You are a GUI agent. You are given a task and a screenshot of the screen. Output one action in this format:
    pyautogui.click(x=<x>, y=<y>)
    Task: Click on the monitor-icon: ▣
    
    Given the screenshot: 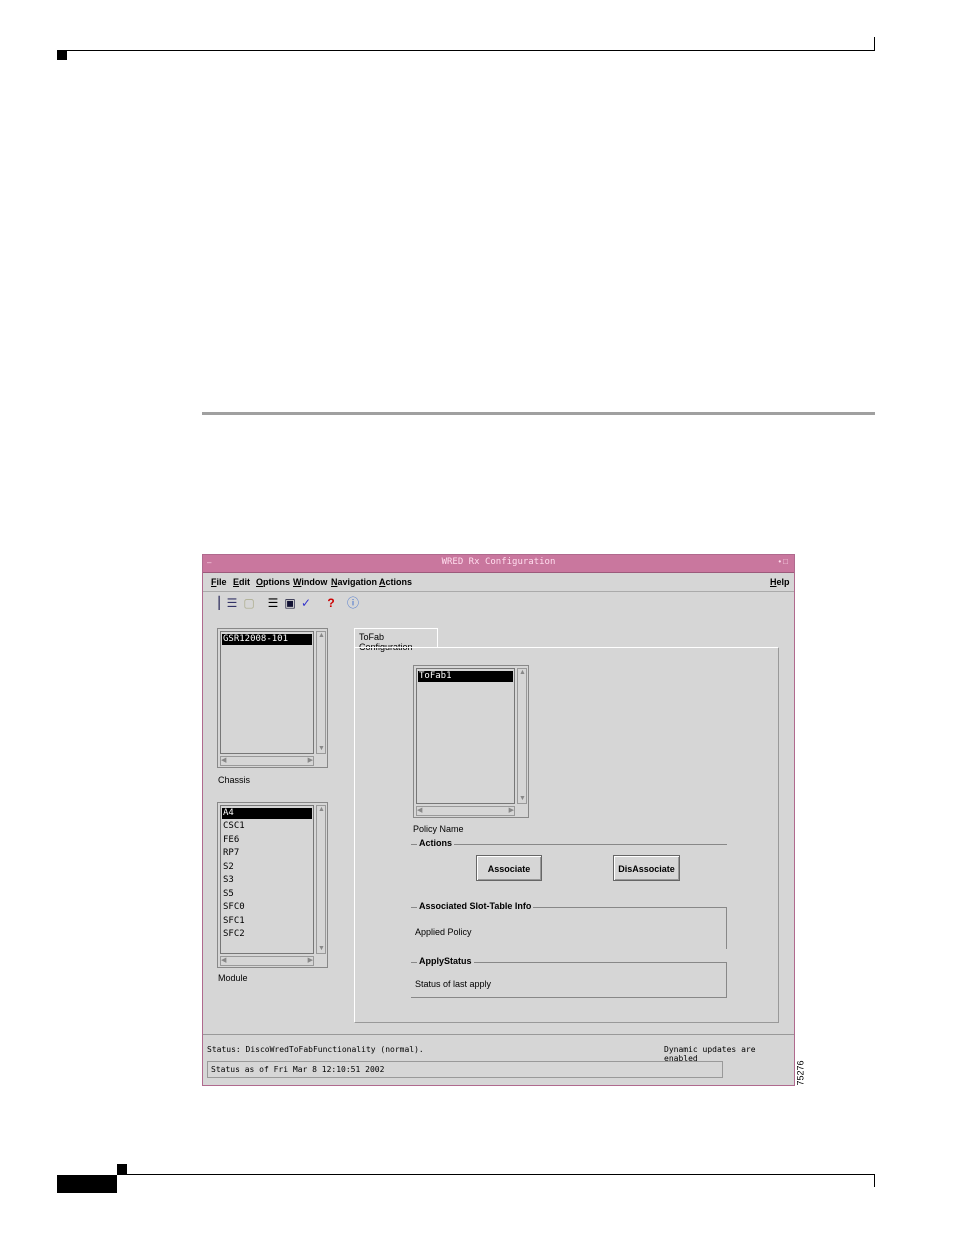 What is the action you would take?
    pyautogui.click(x=290, y=603)
    